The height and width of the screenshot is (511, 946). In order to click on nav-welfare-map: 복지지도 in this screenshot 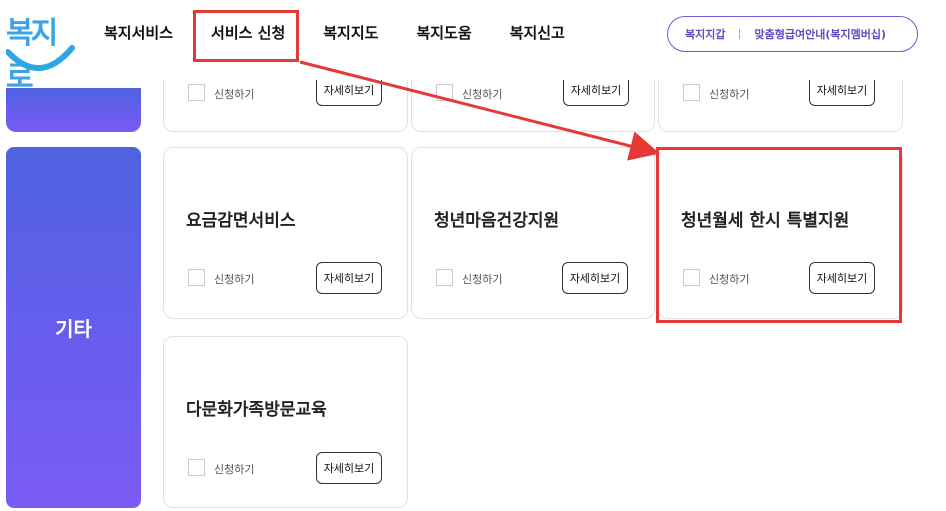, I will do `click(350, 32)`.